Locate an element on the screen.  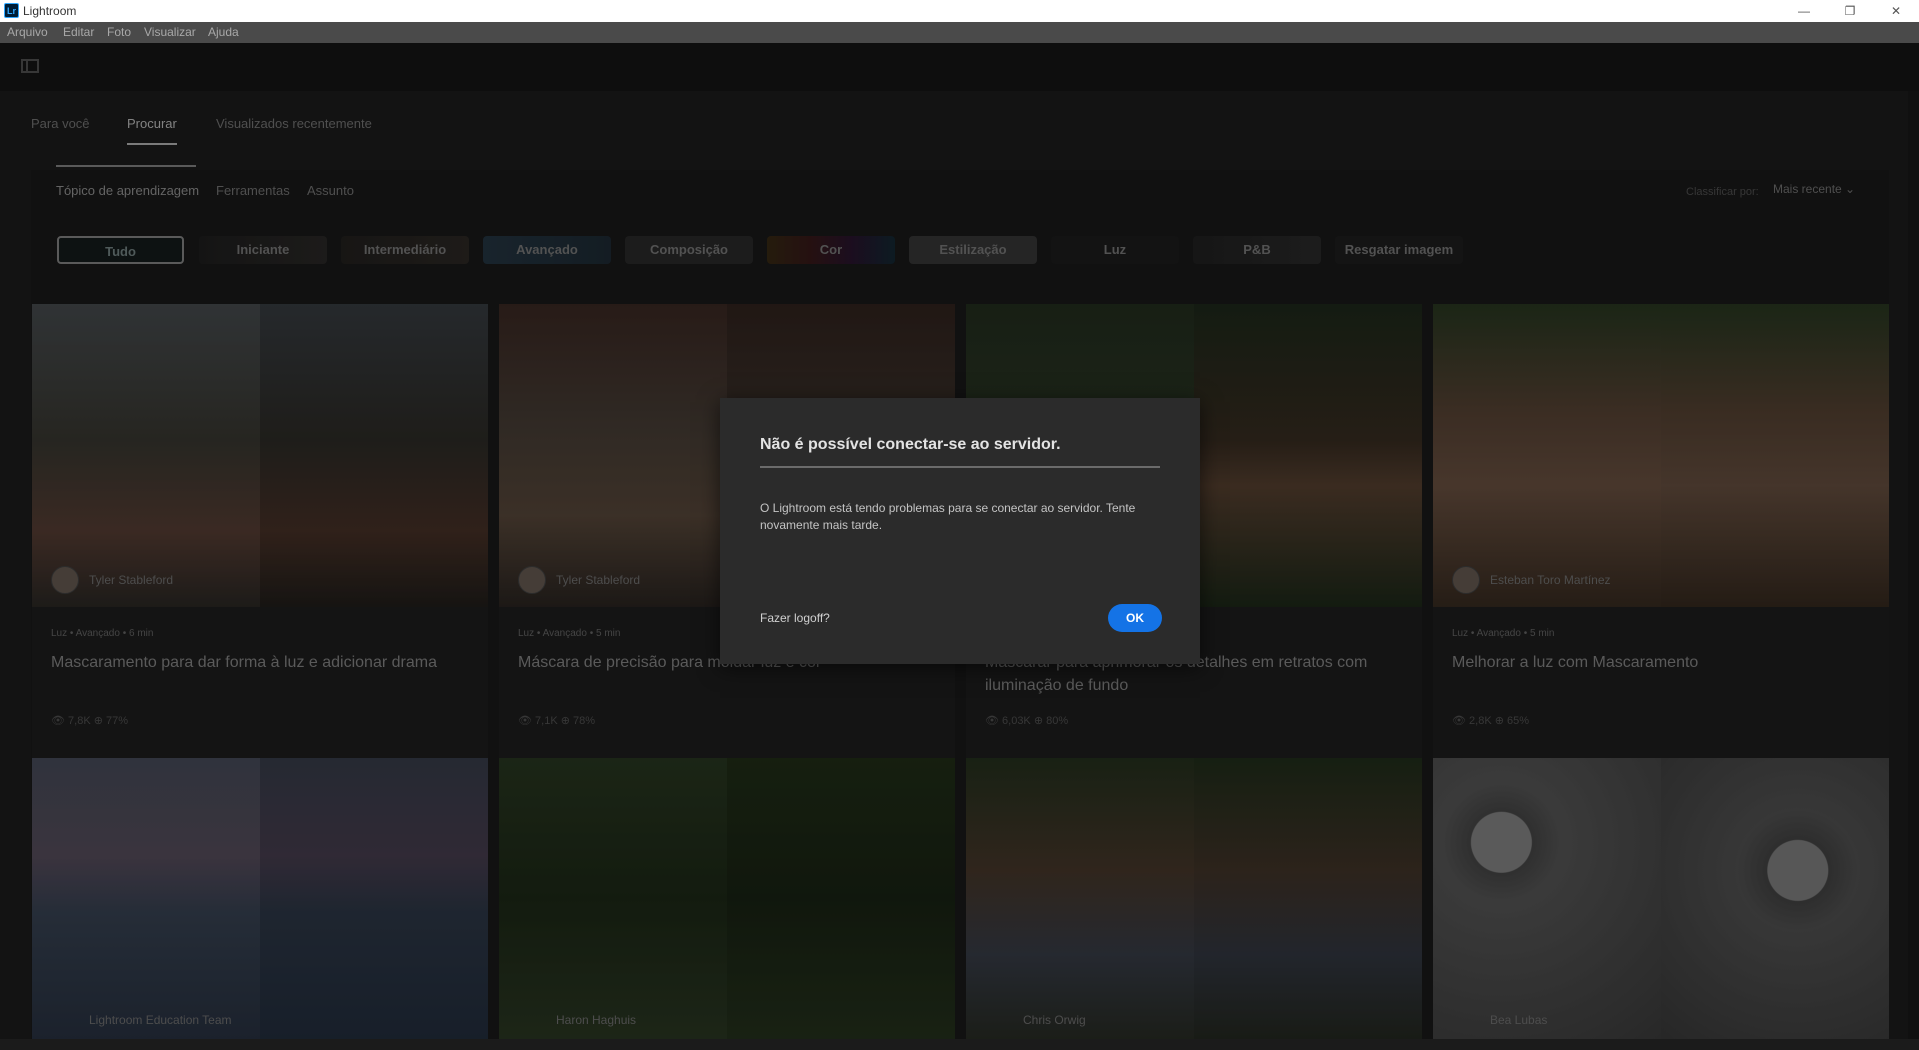
menu-arquivo: Arquivo is located at coordinates (27, 32).